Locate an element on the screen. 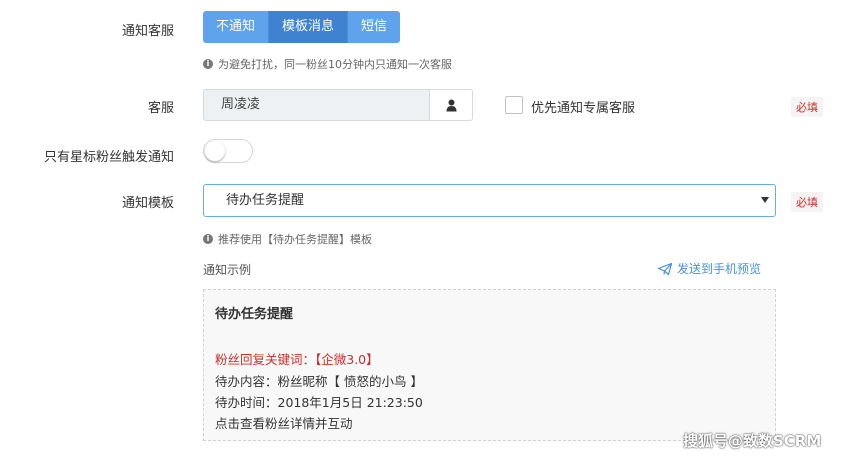  option-no-notify-button: 不通知 is located at coordinates (236, 27).